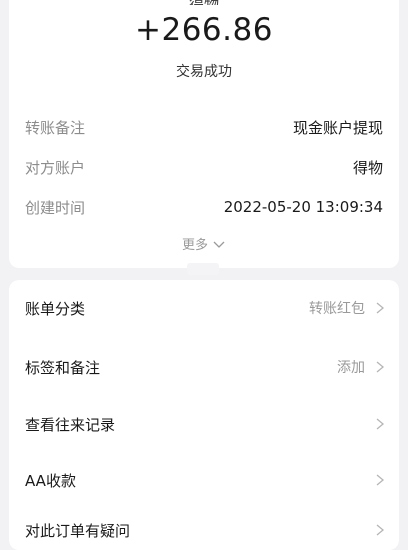 This screenshot has height=550, width=408. What do you see at coordinates (55, 167) in the screenshot?
I see `detail-label: 对方账户` at bounding box center [55, 167].